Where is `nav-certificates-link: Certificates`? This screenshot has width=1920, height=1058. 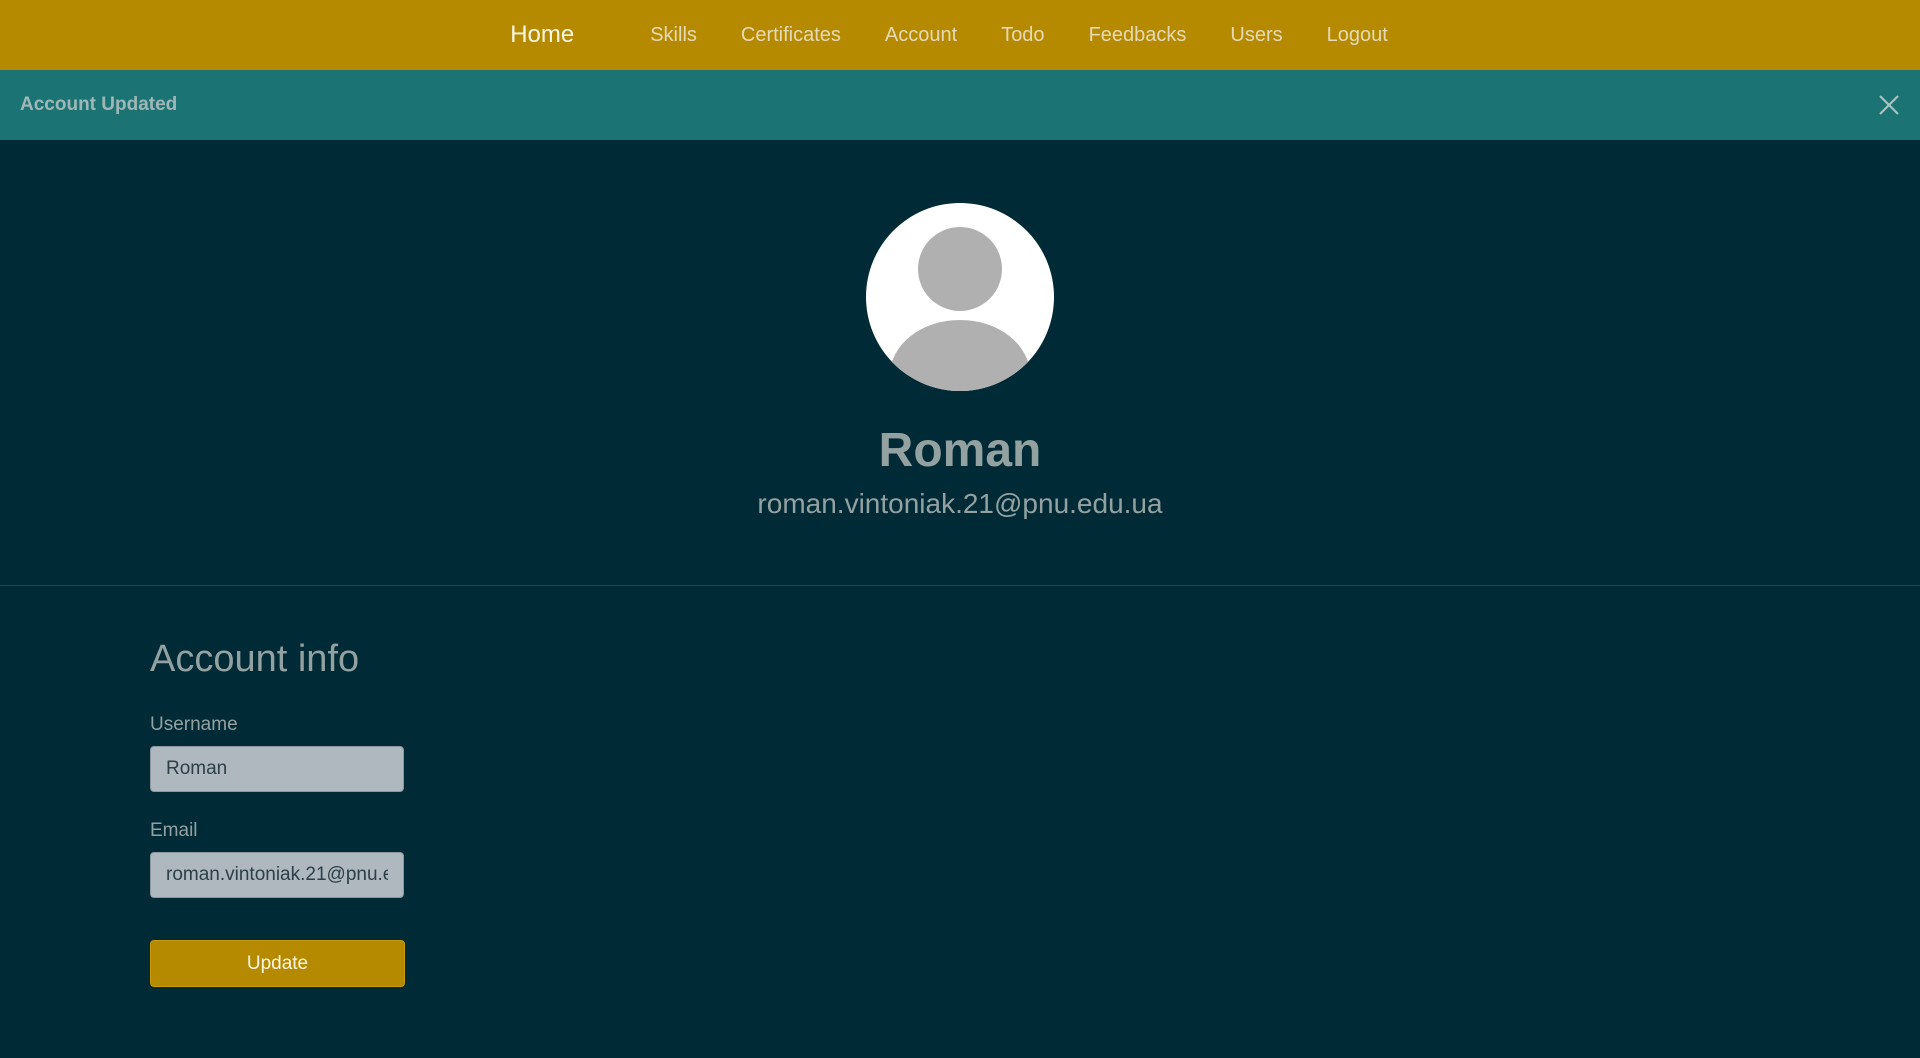 nav-certificates-link: Certificates is located at coordinates (791, 35).